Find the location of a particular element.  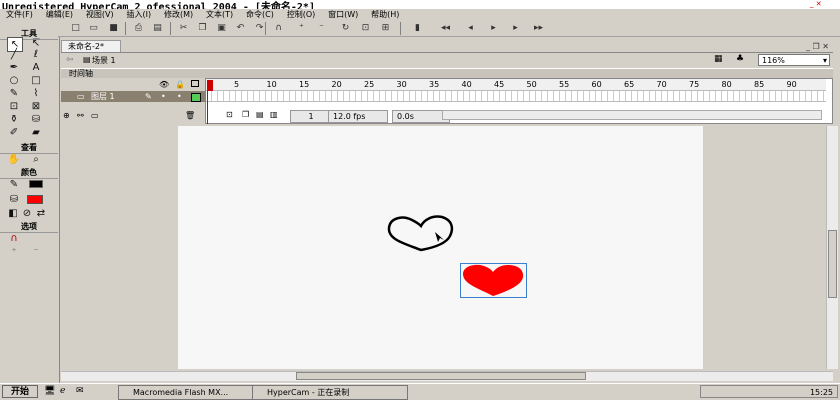

insert-folder-icon: ▭ is located at coordinates (95, 115).